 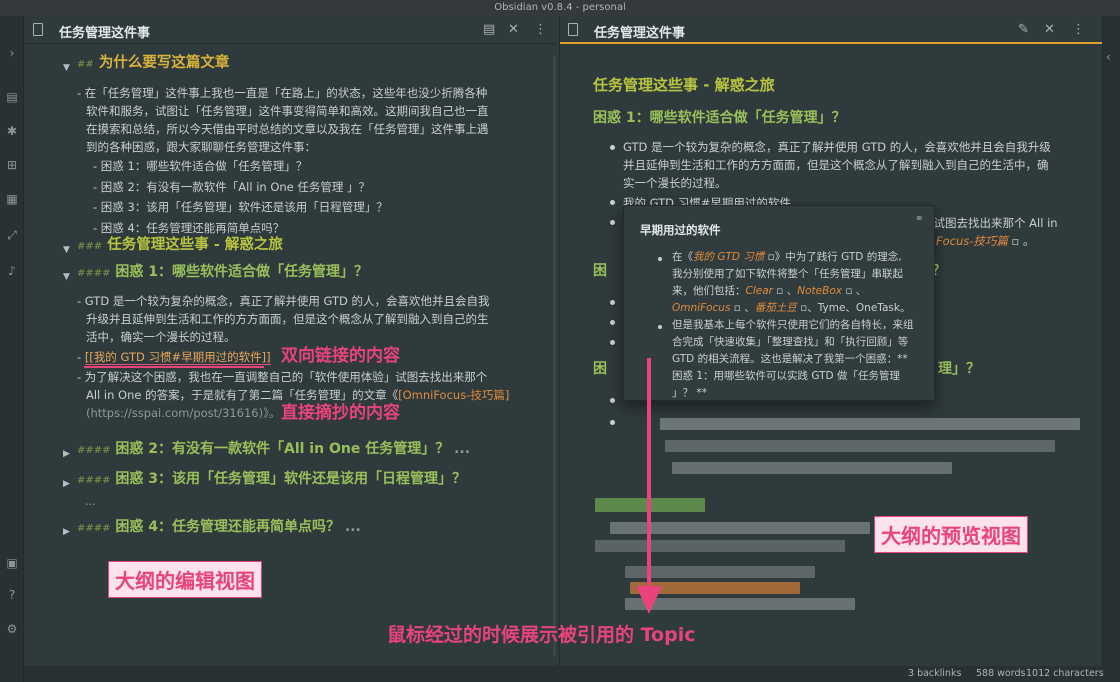 What do you see at coordinates (12, 271) in the screenshot?
I see `microphone-icon: ♪` at bounding box center [12, 271].